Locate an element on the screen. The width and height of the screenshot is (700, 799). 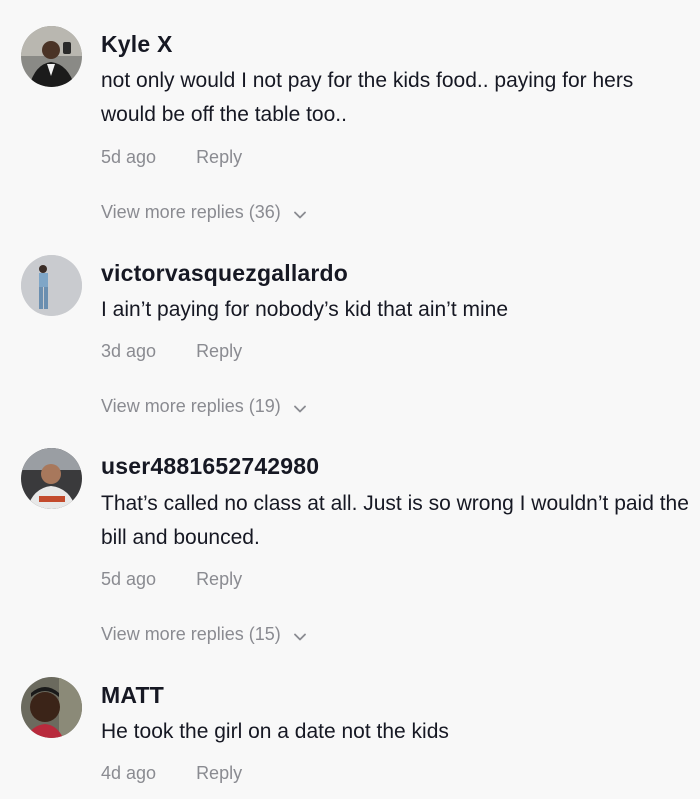
comment-time: 4d ago is located at coordinates (129, 773).